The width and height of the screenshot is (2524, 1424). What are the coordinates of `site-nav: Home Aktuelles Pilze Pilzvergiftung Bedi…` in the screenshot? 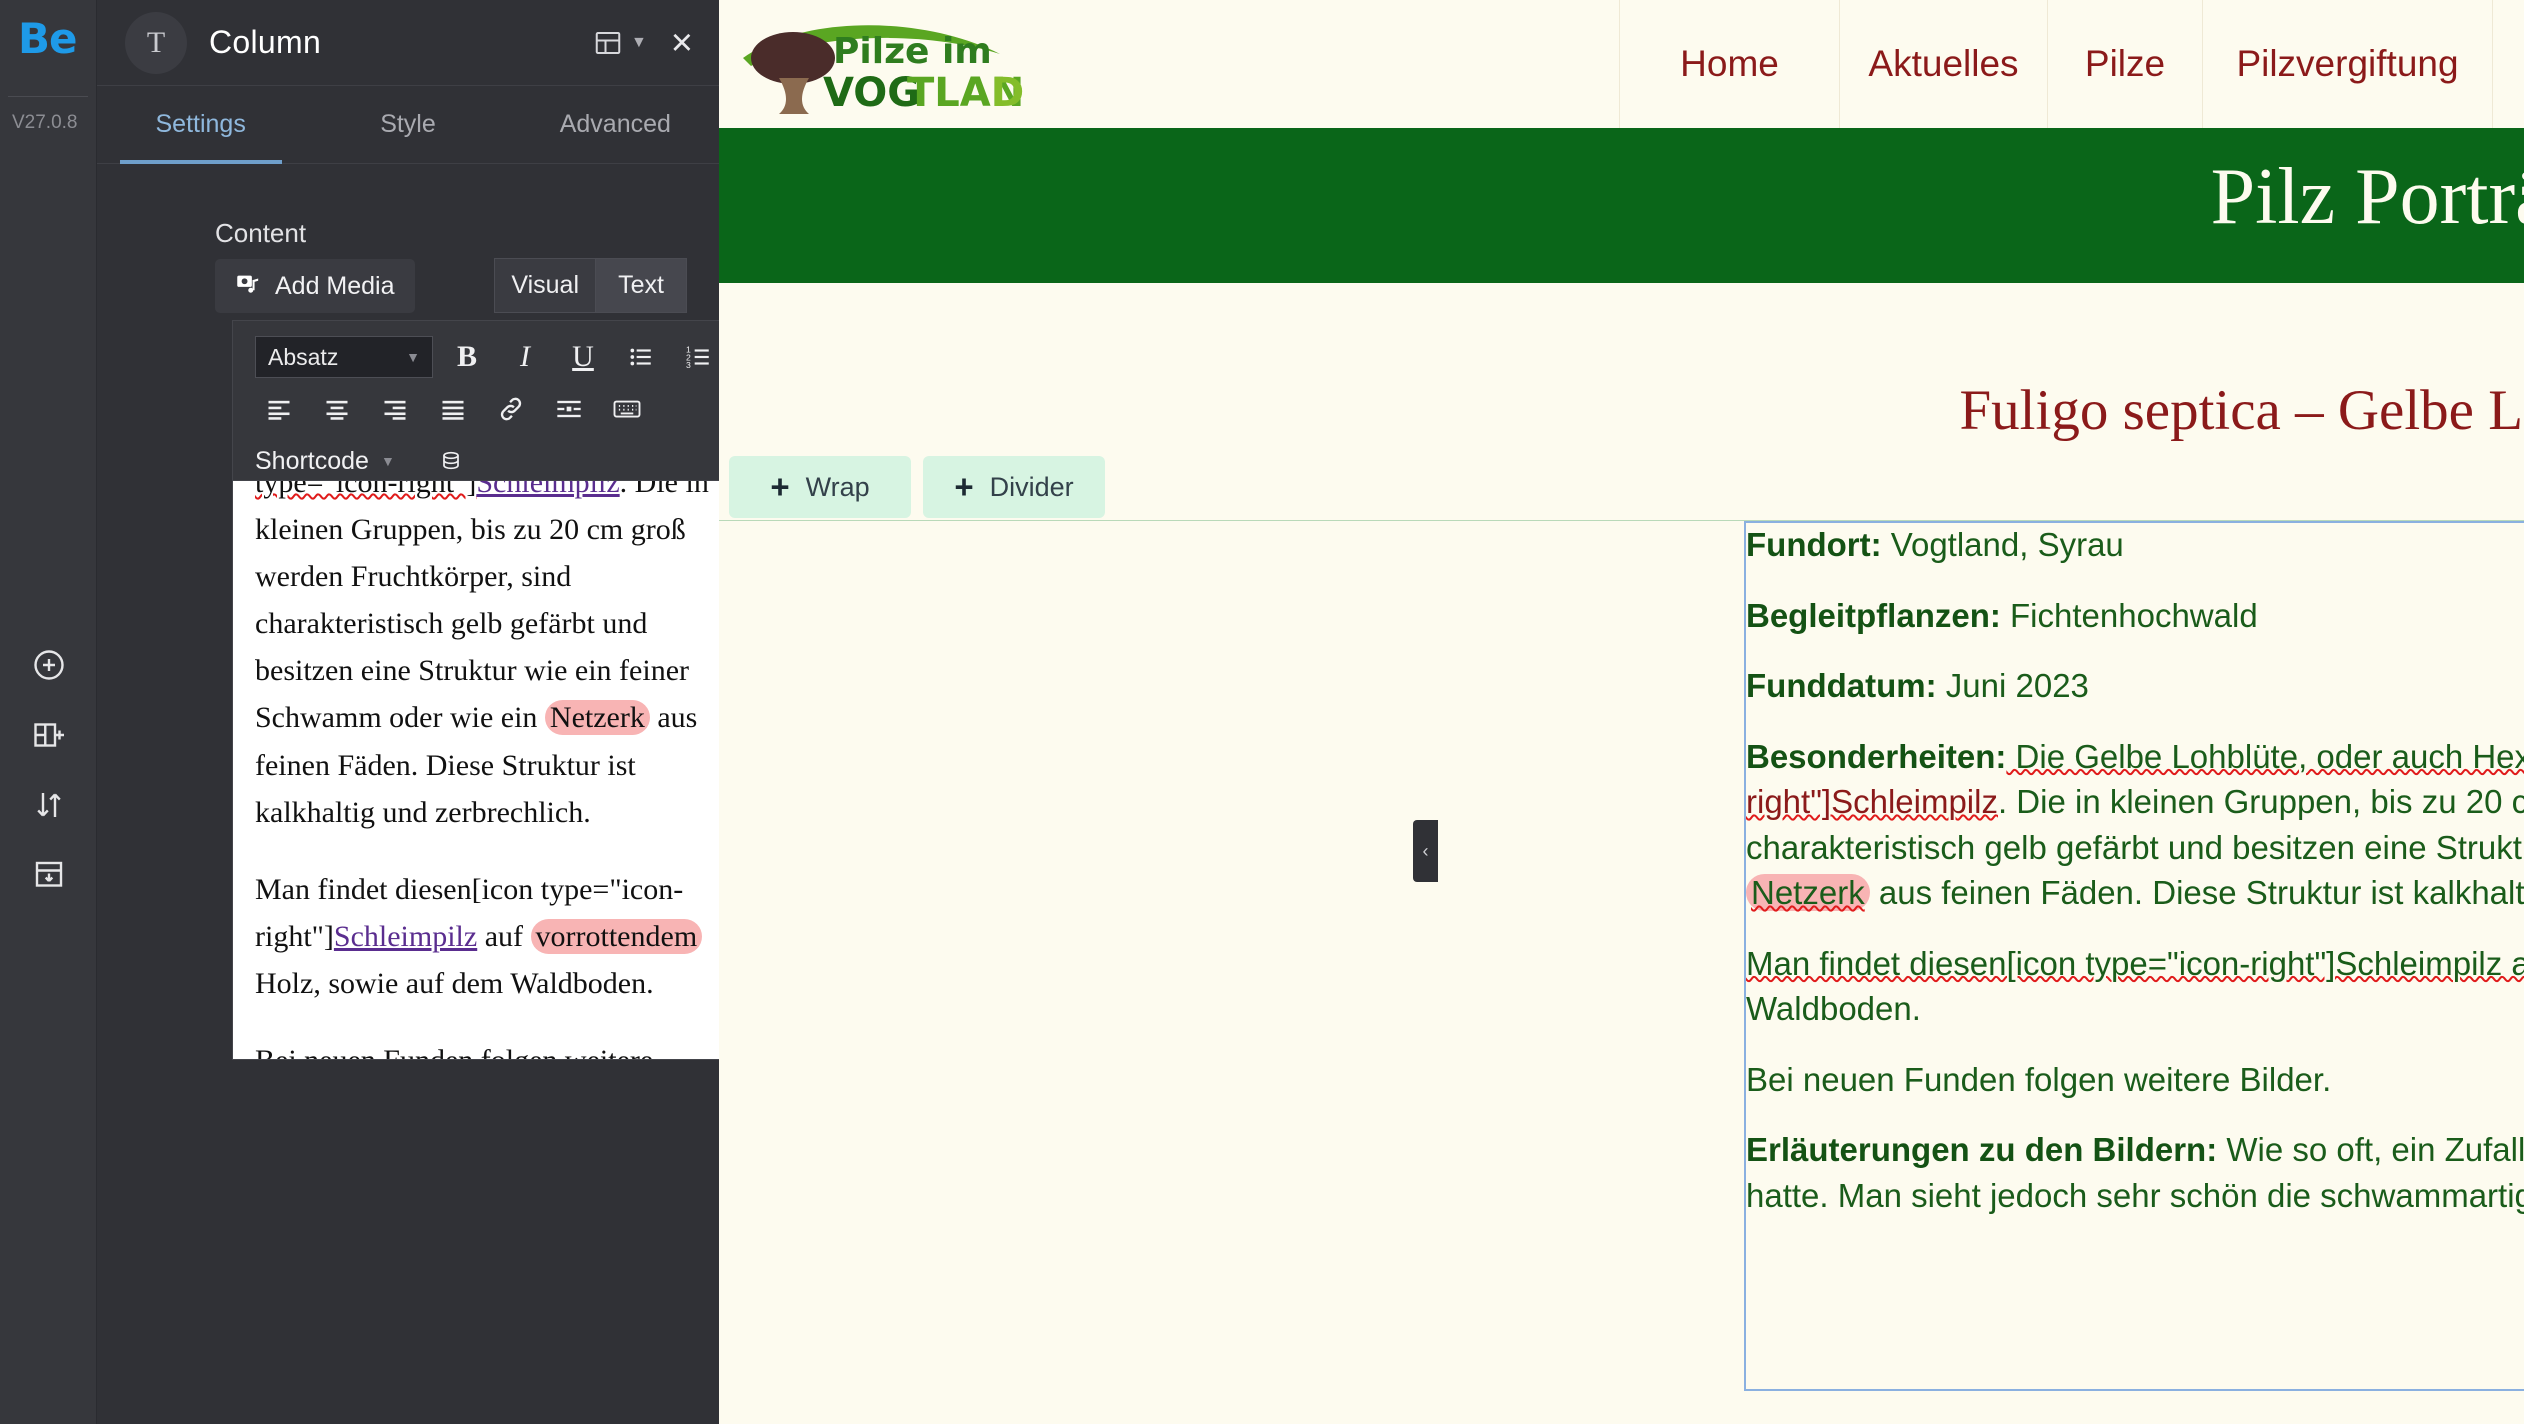 It's located at (2071, 64).